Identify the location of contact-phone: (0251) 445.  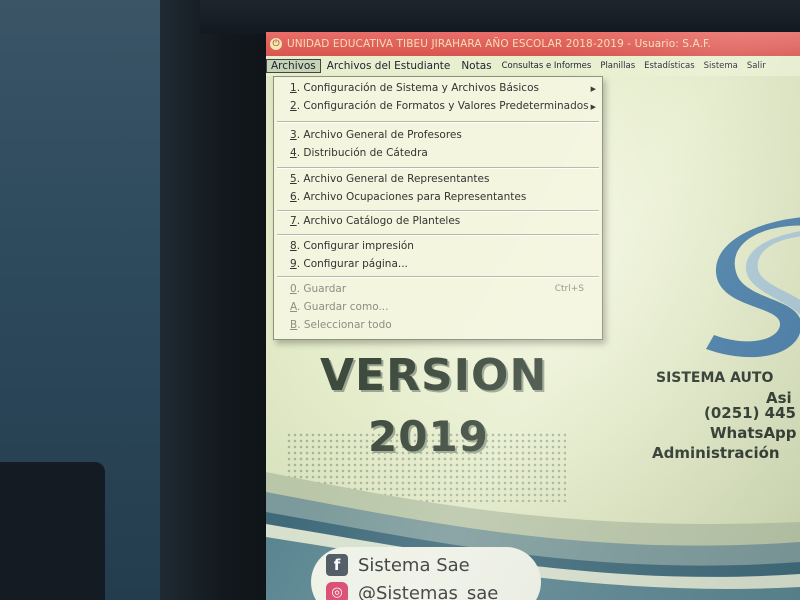
(750, 413).